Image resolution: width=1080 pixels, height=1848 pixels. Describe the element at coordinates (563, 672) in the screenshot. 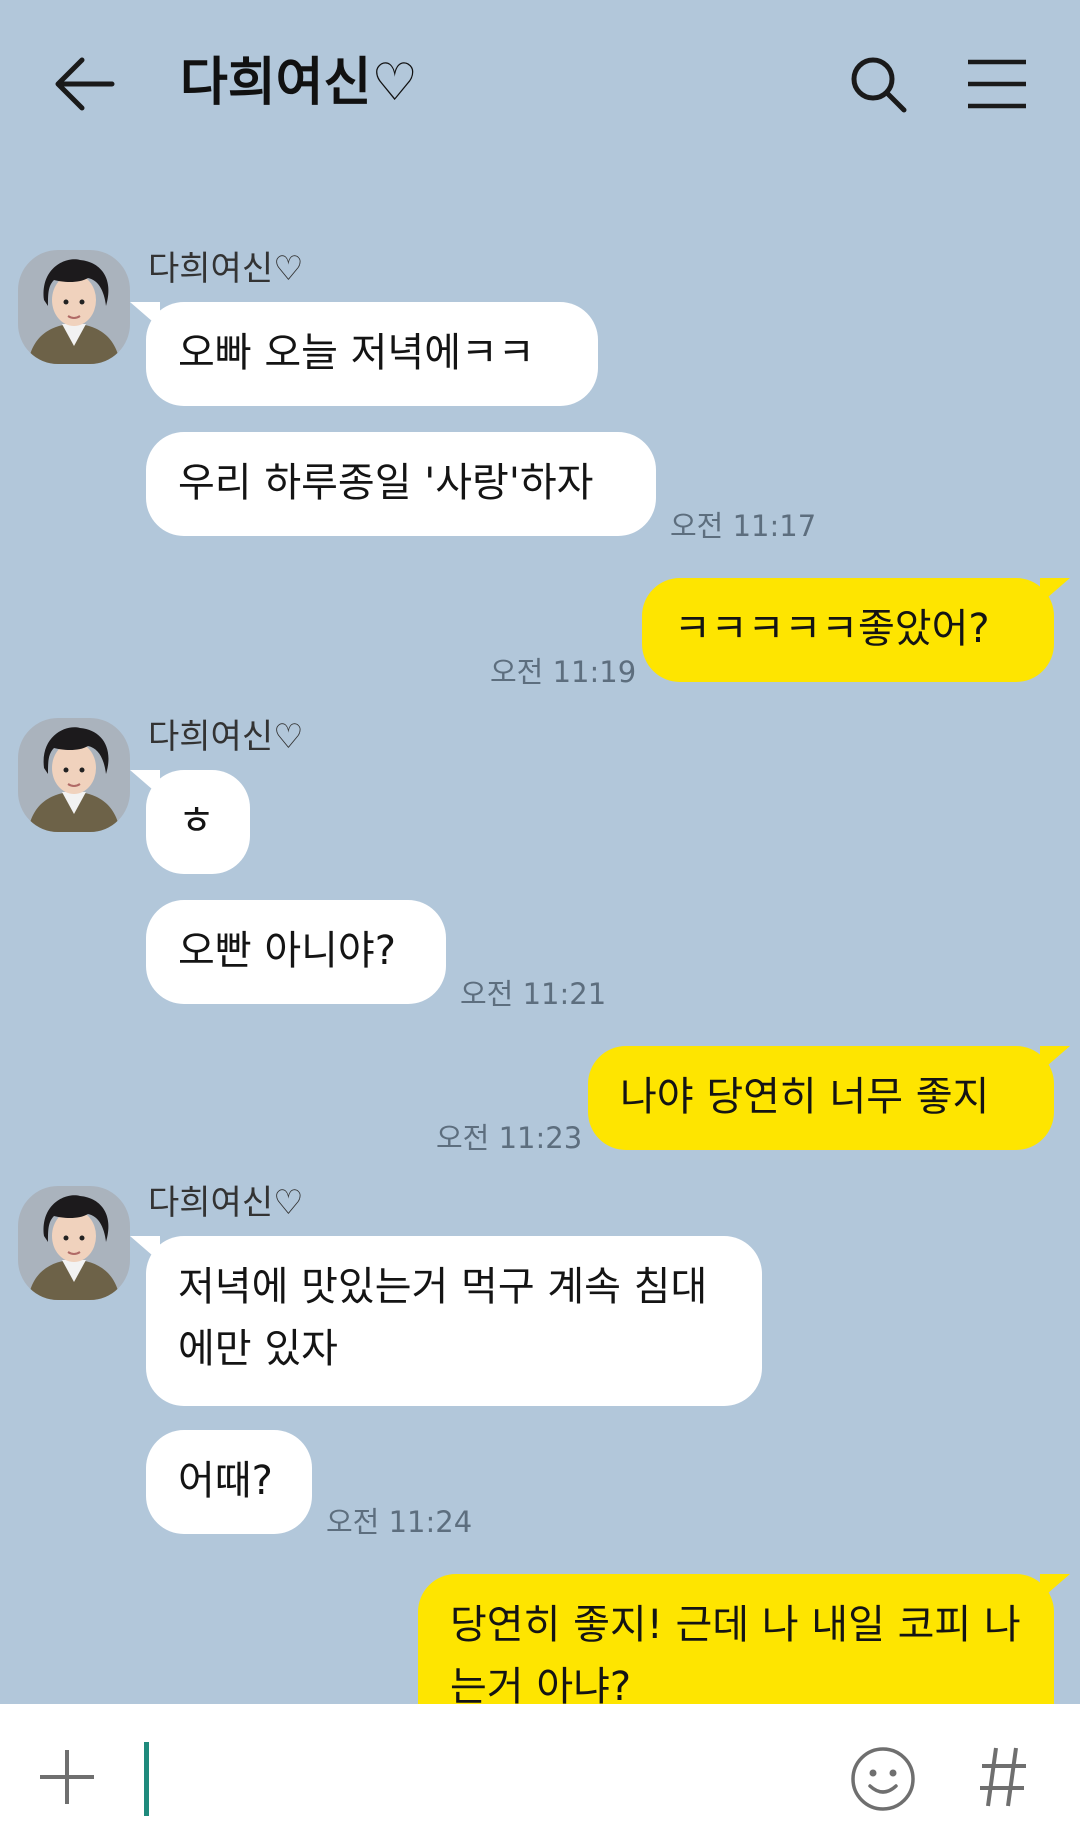

I see `message-timestamp: 오전 11:19` at that location.